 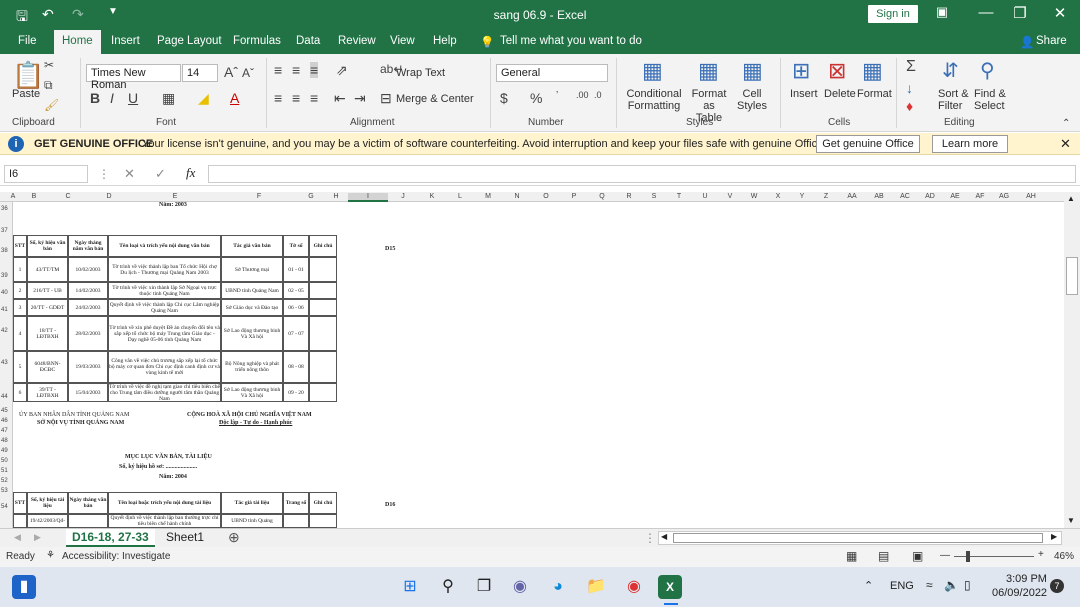 I want to click on borders-icon: ▦, so click(x=168, y=98).